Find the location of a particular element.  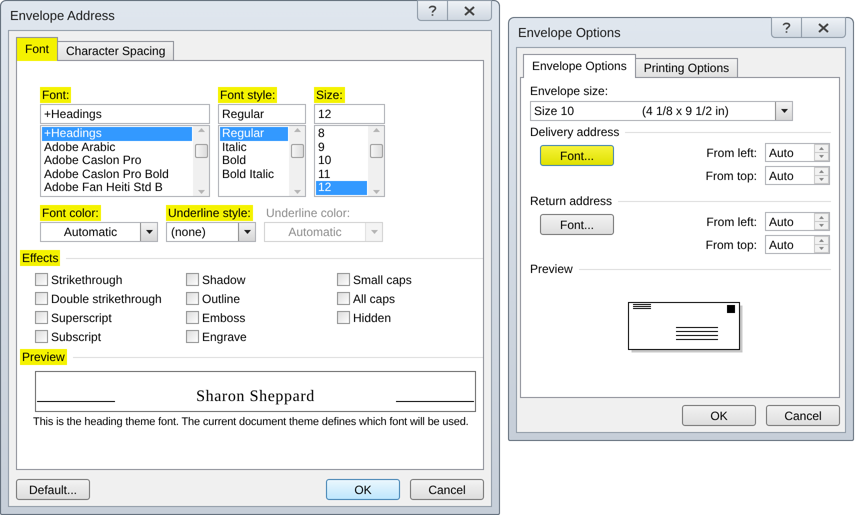

list-item: Italic is located at coordinates (254, 147).